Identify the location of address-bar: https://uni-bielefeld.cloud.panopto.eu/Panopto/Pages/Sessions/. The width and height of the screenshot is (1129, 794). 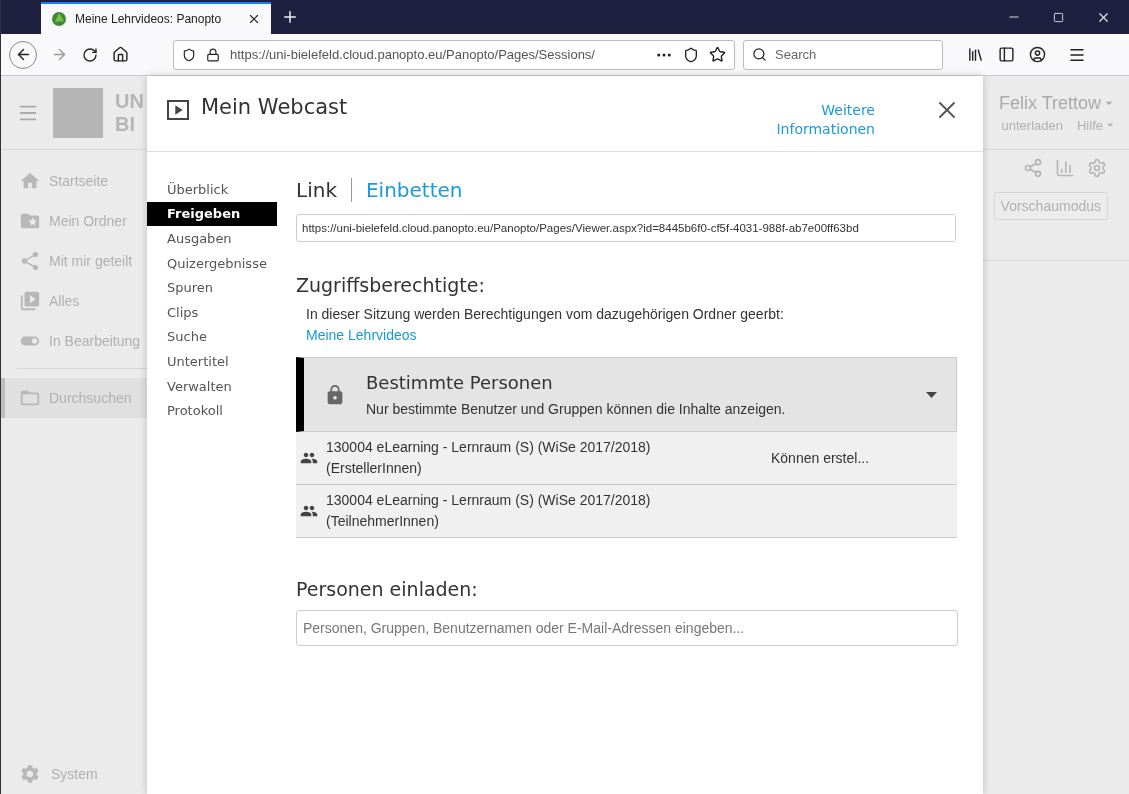
(454, 54).